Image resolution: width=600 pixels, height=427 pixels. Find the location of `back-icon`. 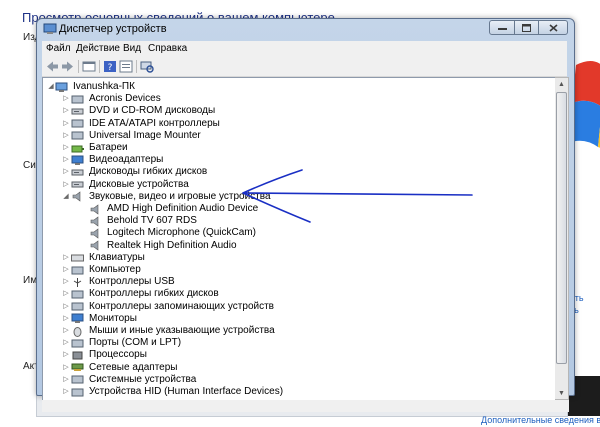

back-icon is located at coordinates (52, 66).